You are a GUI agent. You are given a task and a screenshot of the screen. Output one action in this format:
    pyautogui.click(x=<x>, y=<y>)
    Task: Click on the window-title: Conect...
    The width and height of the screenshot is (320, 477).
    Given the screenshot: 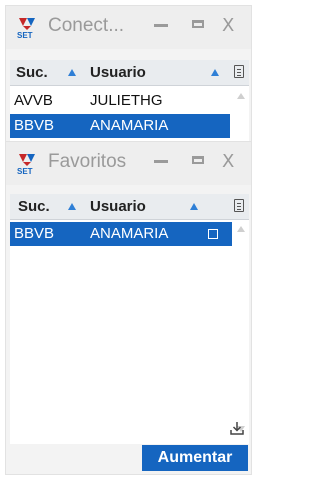 What is the action you would take?
    pyautogui.click(x=86, y=25)
    